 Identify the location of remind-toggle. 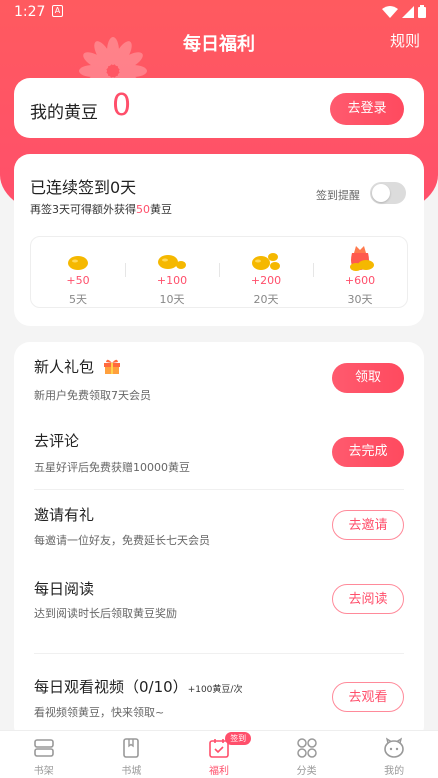
(388, 193).